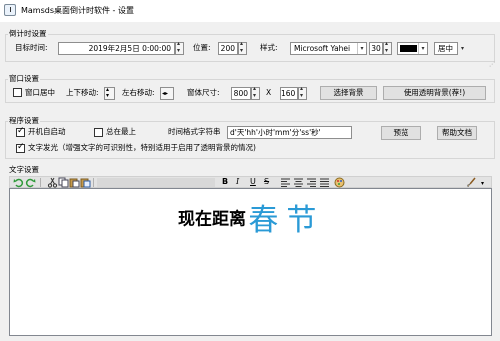 The image size is (500, 341). Describe the element at coordinates (129, 48) in the screenshot. I see `target-time-value: 2019年2月5日 0:00:00` at that location.